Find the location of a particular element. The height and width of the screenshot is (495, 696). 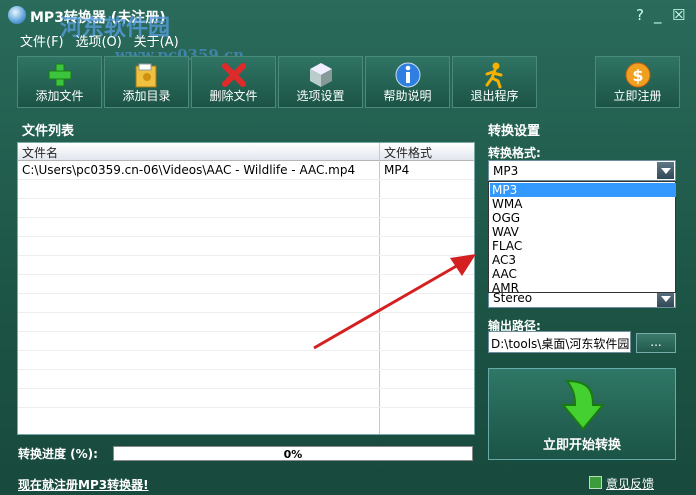

format-option-wav: WAV is located at coordinates (583, 232).